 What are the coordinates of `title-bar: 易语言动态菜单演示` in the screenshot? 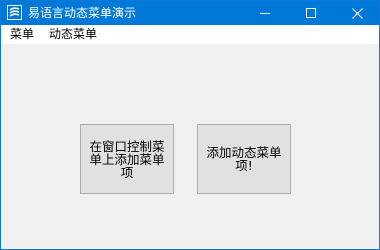 It's located at (190, 13).